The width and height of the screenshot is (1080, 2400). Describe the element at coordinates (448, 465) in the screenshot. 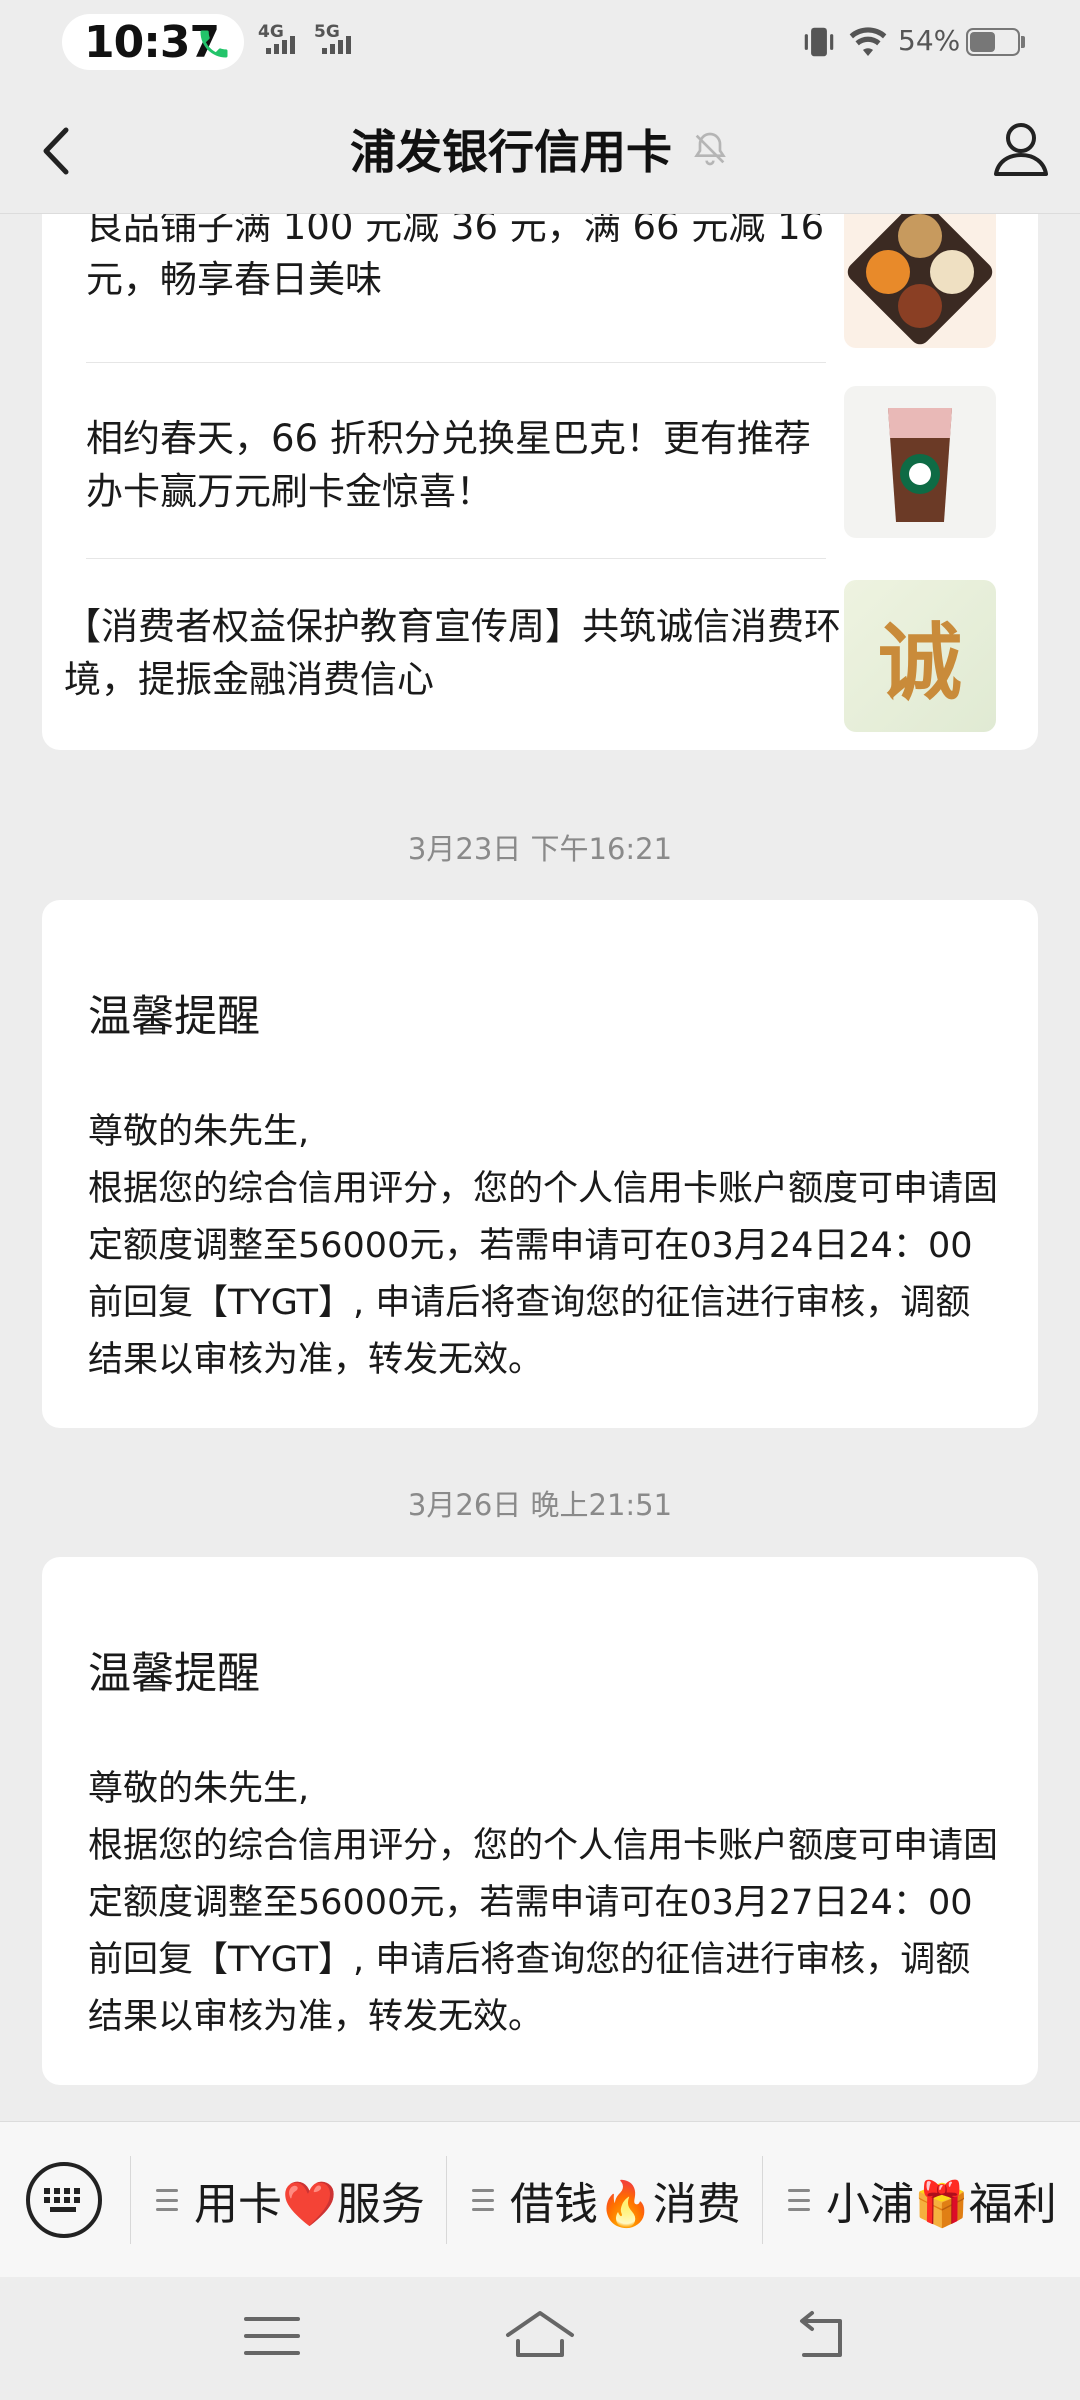

I see `news-title: 相约春天，66 折积分兑换星巴克！更有推荐办卡赢万元刷卡金惊喜！` at that location.